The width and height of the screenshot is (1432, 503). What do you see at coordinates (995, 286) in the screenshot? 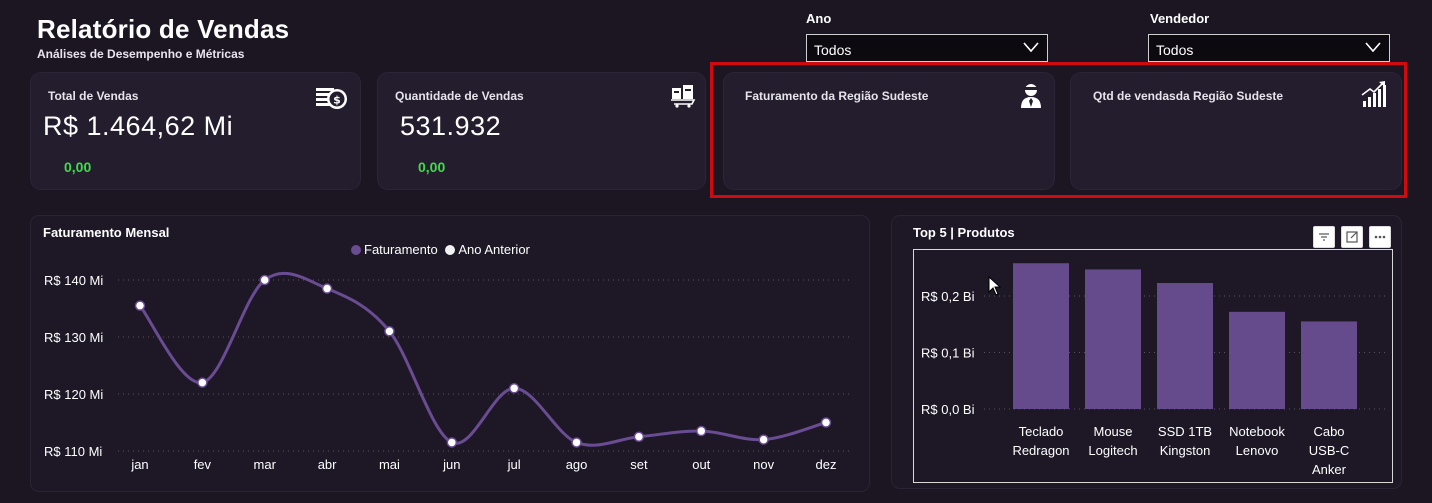
I see `cursor-icon` at bounding box center [995, 286].